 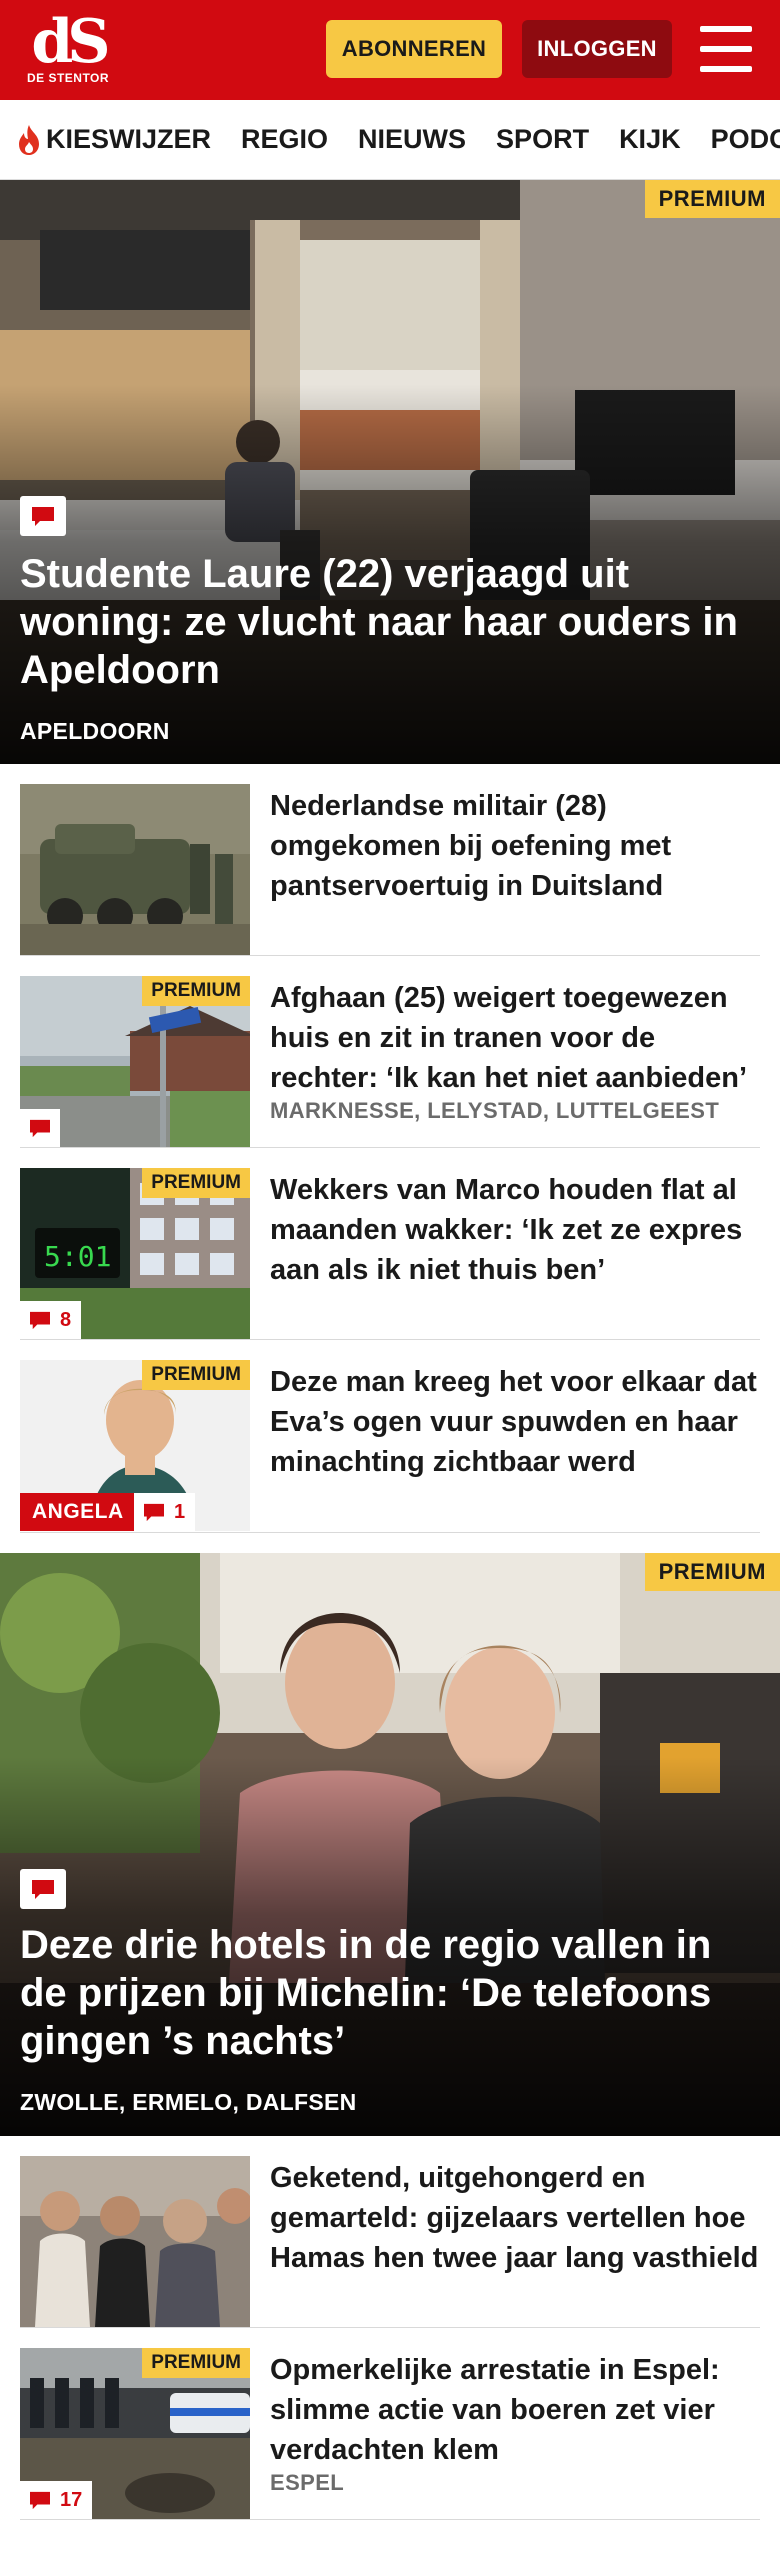 I want to click on site-header: dS DE STENTOR ABONNEREN INLOGGEN, so click(x=390, y=50).